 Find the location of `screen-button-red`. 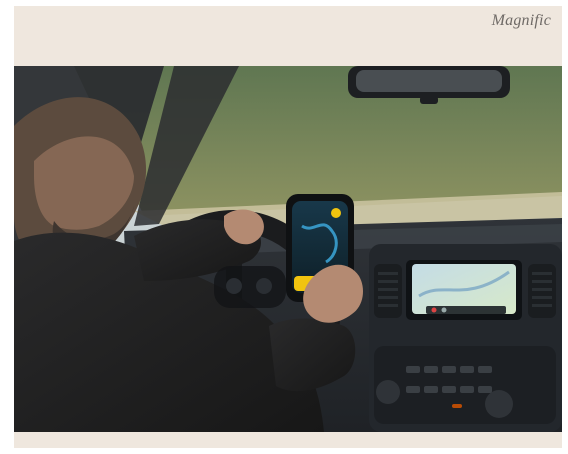

screen-button-red is located at coordinates (434, 310).